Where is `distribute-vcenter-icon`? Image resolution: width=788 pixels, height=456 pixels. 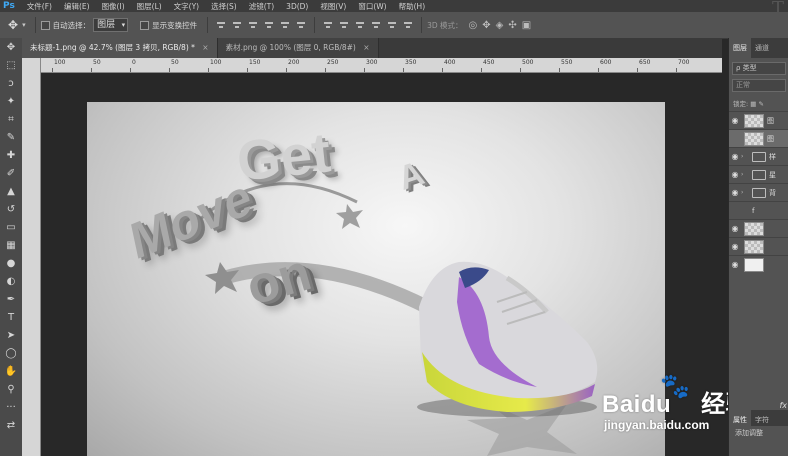 distribute-vcenter-icon is located at coordinates (344, 25).